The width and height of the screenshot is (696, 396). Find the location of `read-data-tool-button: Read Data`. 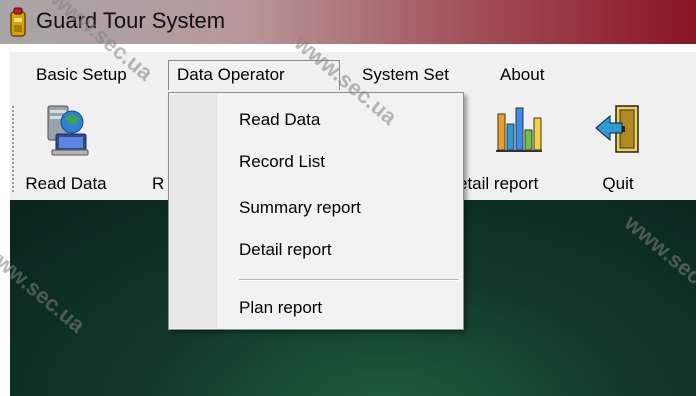

read-data-tool-button: Read Data is located at coordinates (66, 149).